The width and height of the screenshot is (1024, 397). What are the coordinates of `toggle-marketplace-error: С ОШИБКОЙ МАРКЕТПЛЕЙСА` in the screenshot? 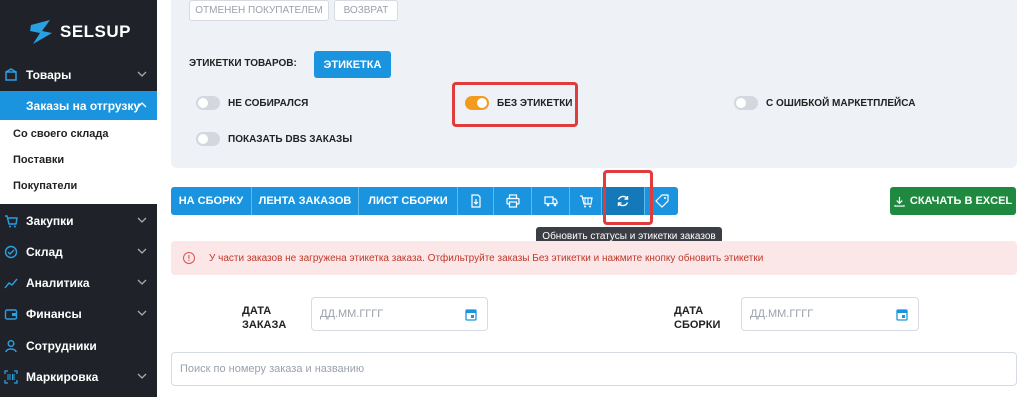 It's located at (824, 103).